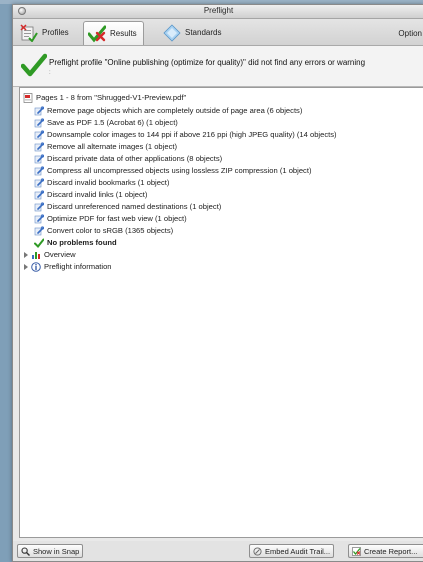  Describe the element at coordinates (97, 194) in the screenshot. I see `fixup-label: Discard invalid links (1 object)` at that location.